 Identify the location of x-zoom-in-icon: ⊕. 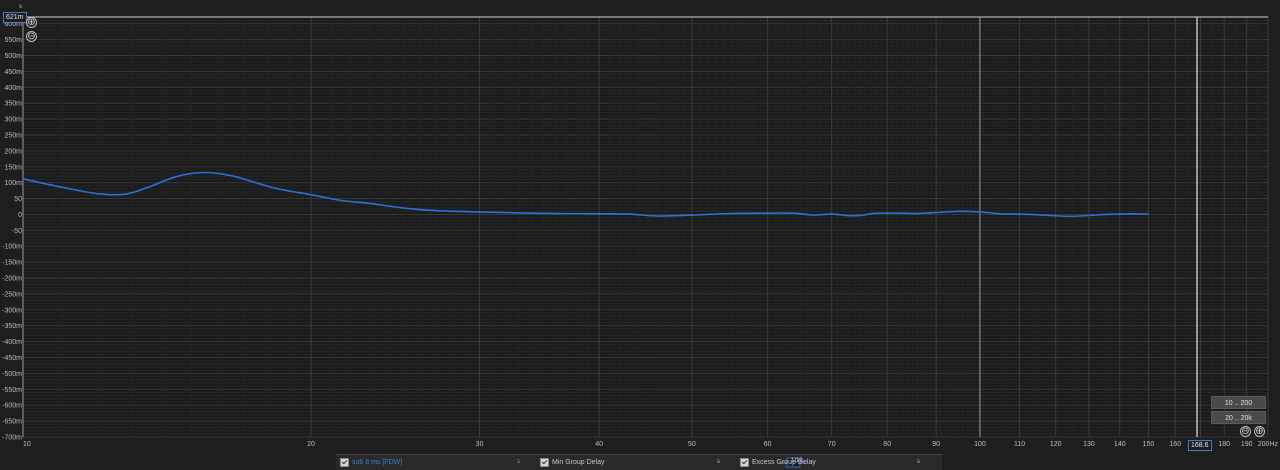
(1259, 431).